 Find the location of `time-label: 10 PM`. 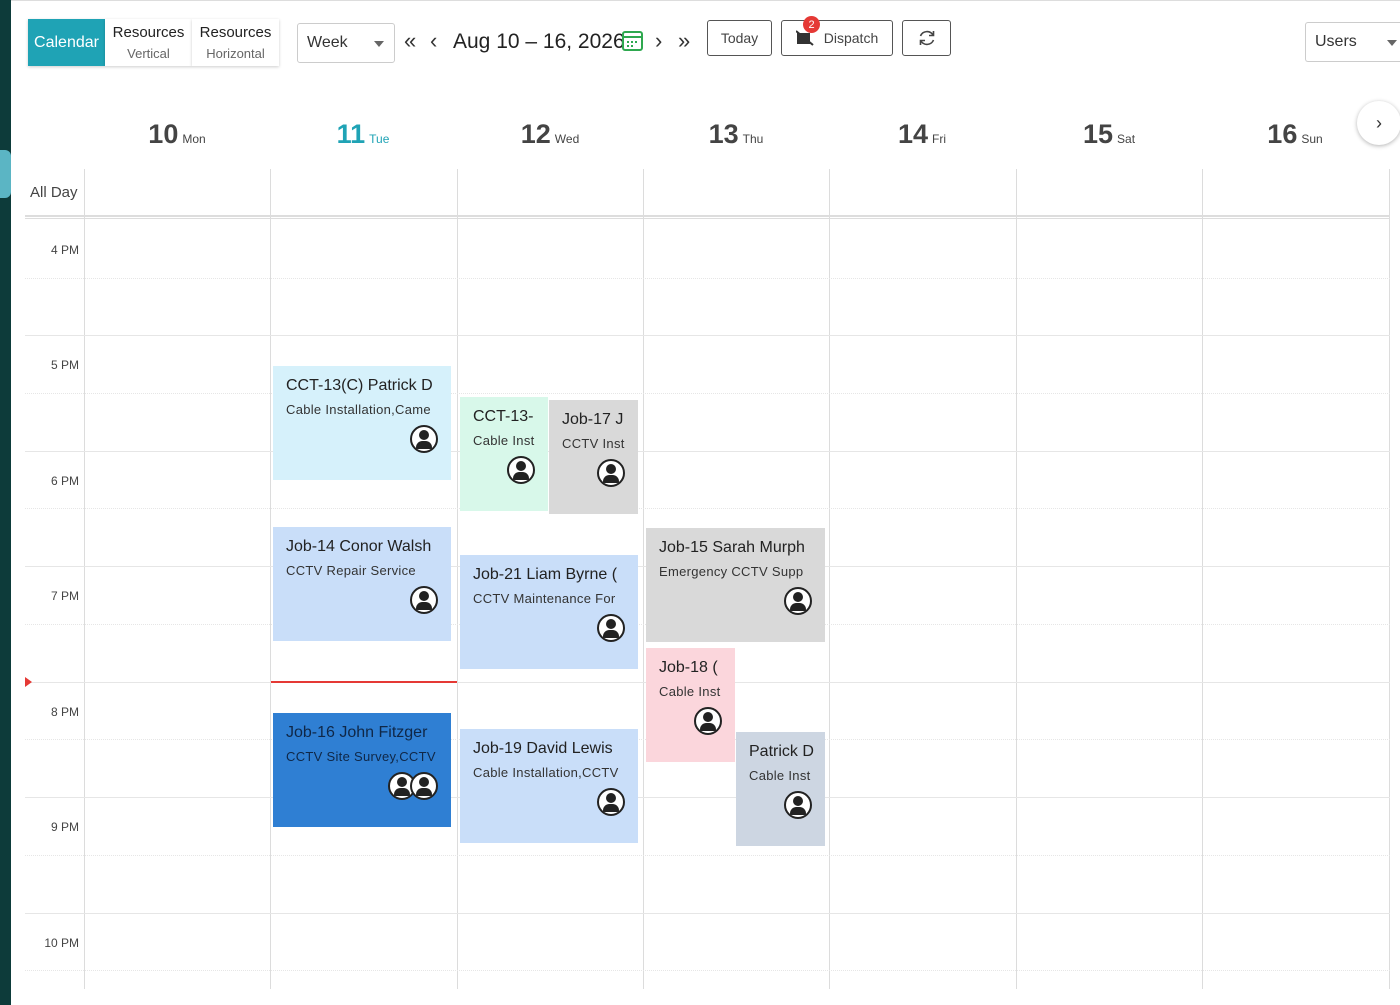

time-label: 10 PM is located at coordinates (61, 943).